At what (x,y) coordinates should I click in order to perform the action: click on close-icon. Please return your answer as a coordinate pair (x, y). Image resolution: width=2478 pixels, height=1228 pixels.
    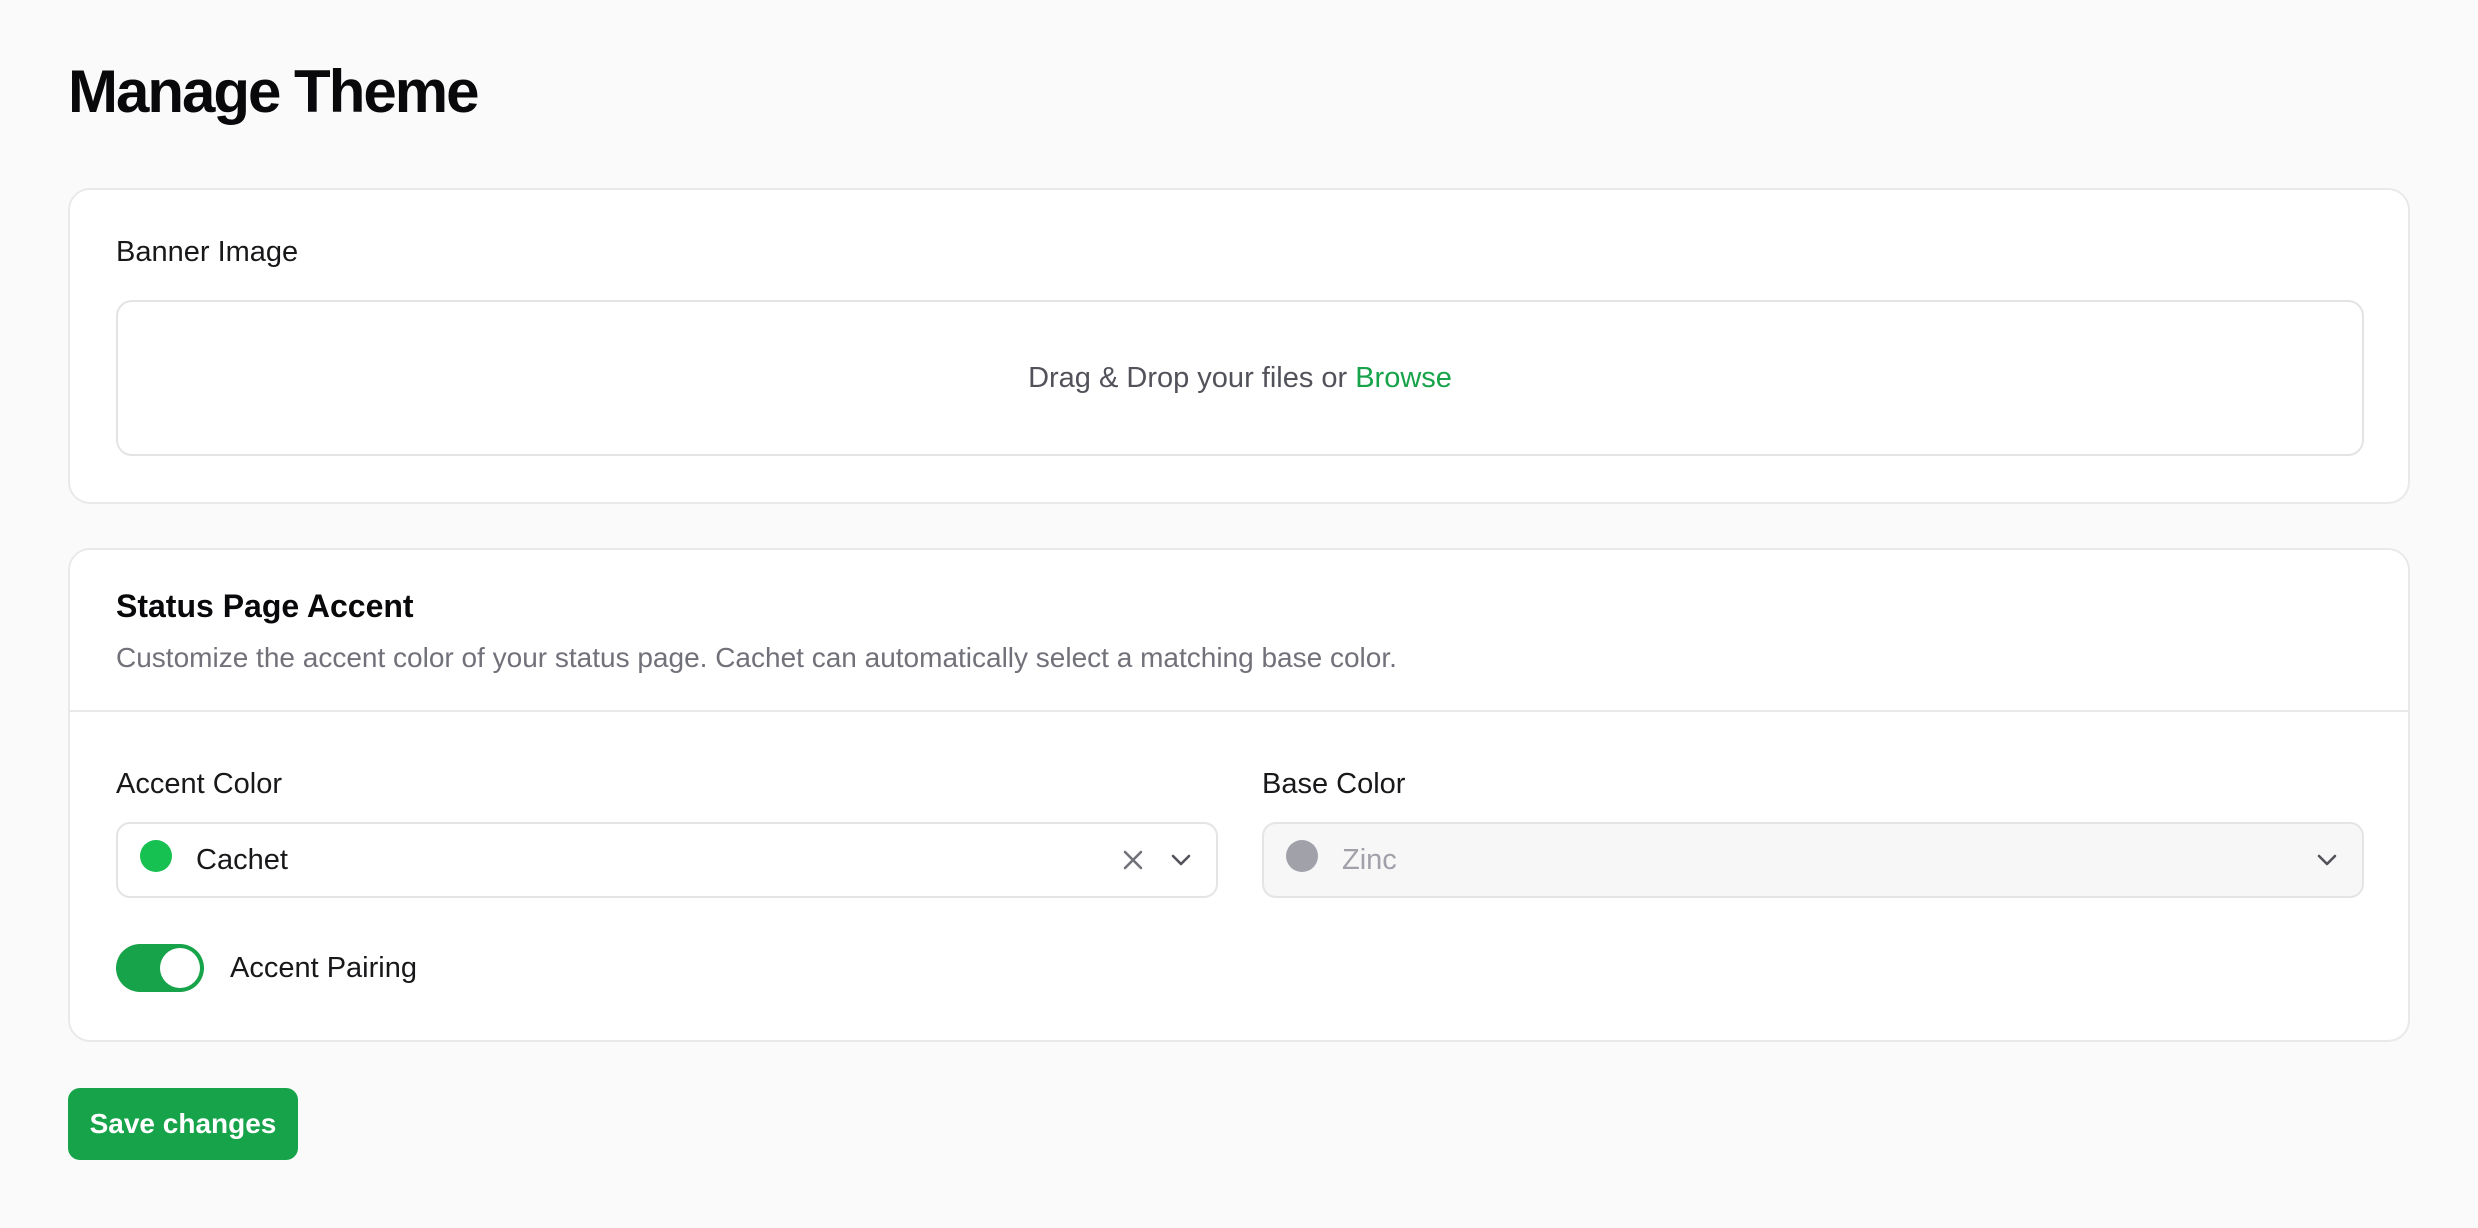
    Looking at the image, I should click on (1133, 860).